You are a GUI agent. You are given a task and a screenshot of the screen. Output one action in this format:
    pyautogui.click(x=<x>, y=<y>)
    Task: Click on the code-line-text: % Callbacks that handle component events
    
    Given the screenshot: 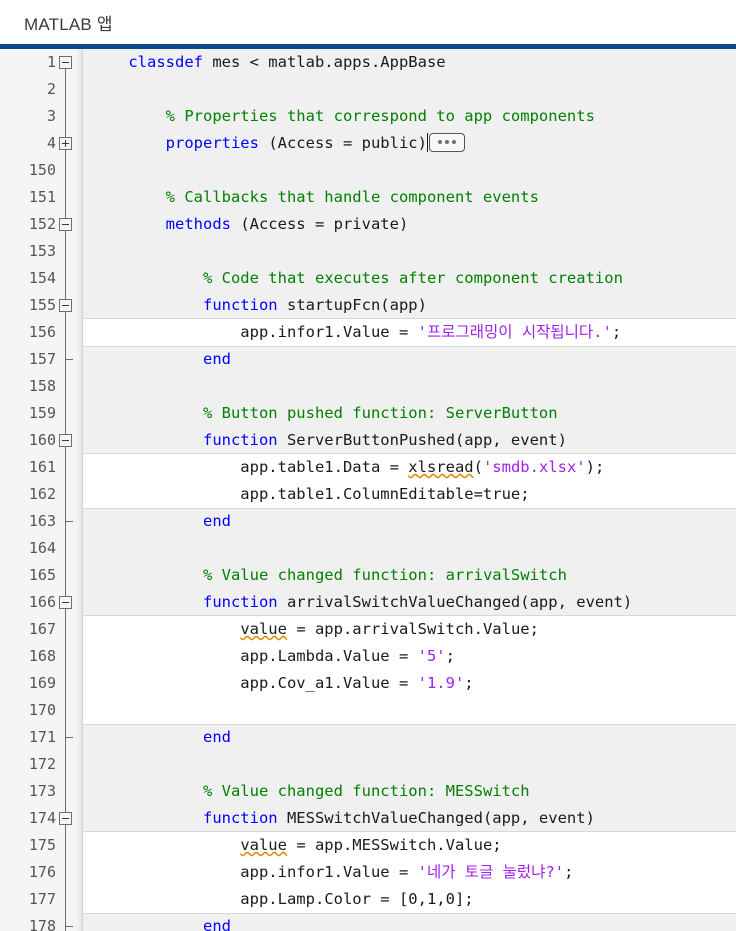 What is the action you would take?
    pyautogui.click(x=352, y=197)
    